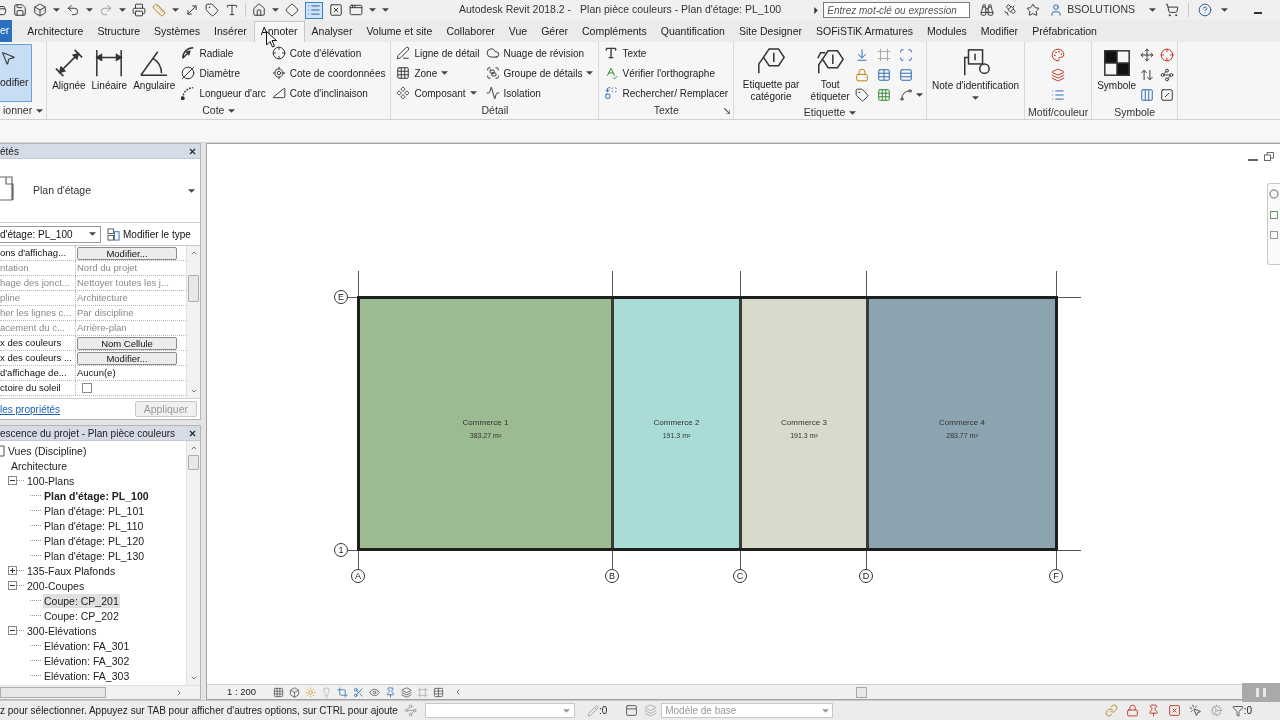 This screenshot has width=1280, height=720. What do you see at coordinates (399, 31) in the screenshot?
I see `ribbon-tab: Volume et site` at bounding box center [399, 31].